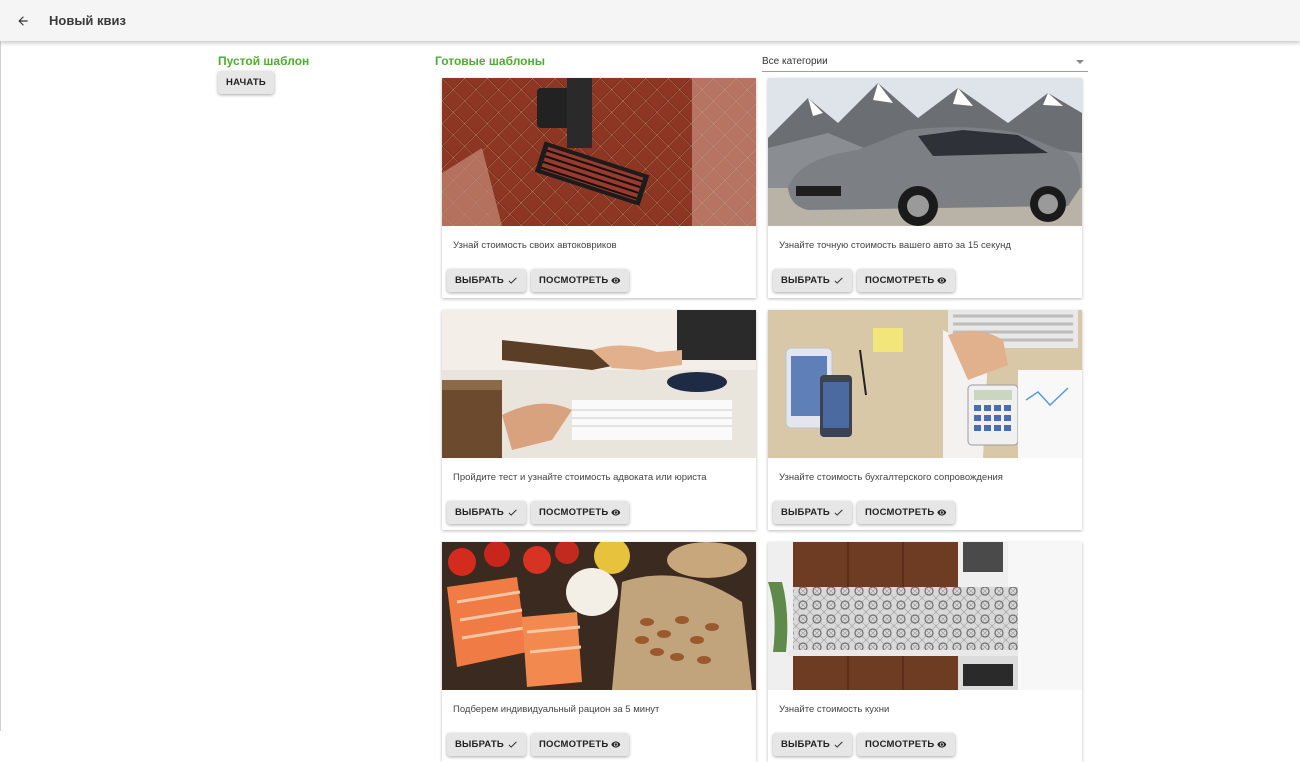 This screenshot has width=1300, height=762. I want to click on category-select: Все категории, so click(925, 62).